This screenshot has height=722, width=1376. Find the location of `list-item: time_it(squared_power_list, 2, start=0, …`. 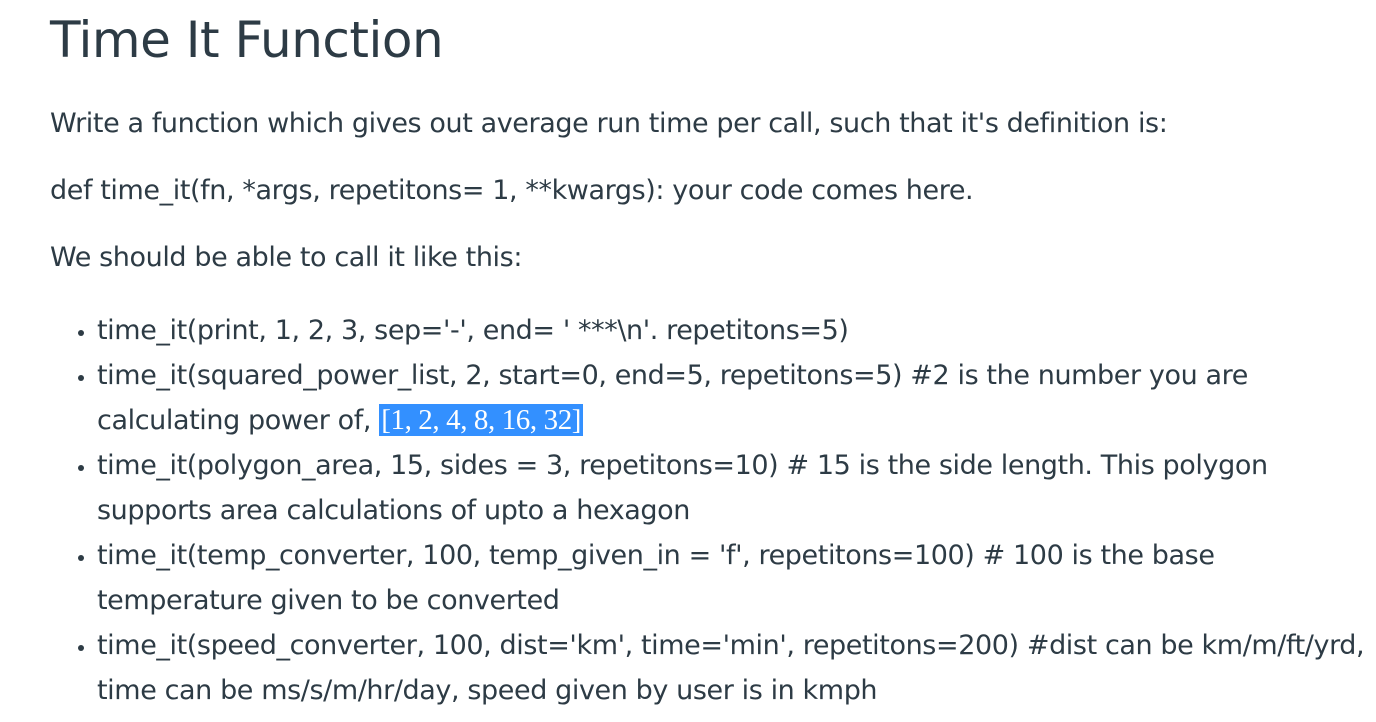

list-item: time_it(squared_power_list, 2, start=0, … is located at coordinates (736, 398).